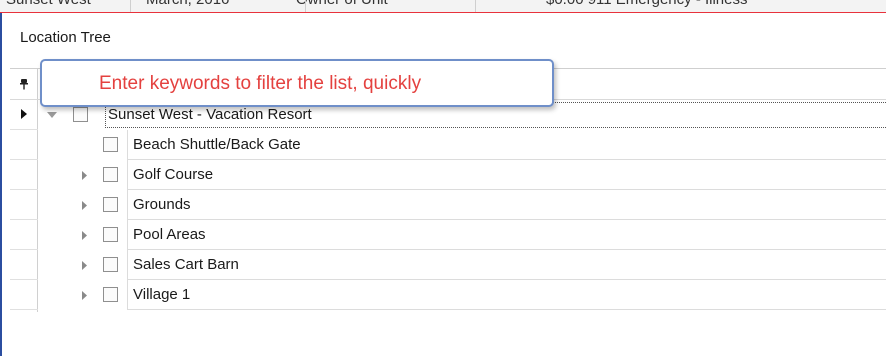 This screenshot has height=357, width=886. I want to click on tree-row: Golf Course, so click(448, 175).